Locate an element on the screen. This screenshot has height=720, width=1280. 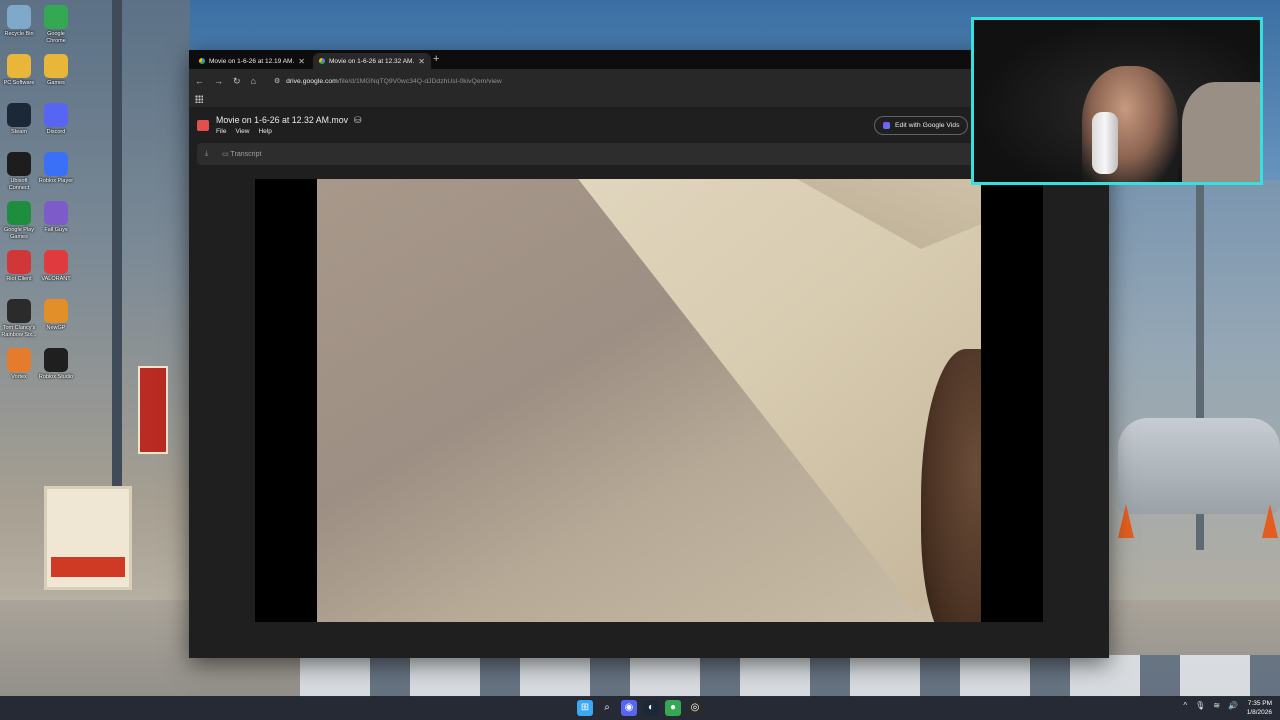
desktop-icon: Recycle Bin is located at coordinates (19, 21).